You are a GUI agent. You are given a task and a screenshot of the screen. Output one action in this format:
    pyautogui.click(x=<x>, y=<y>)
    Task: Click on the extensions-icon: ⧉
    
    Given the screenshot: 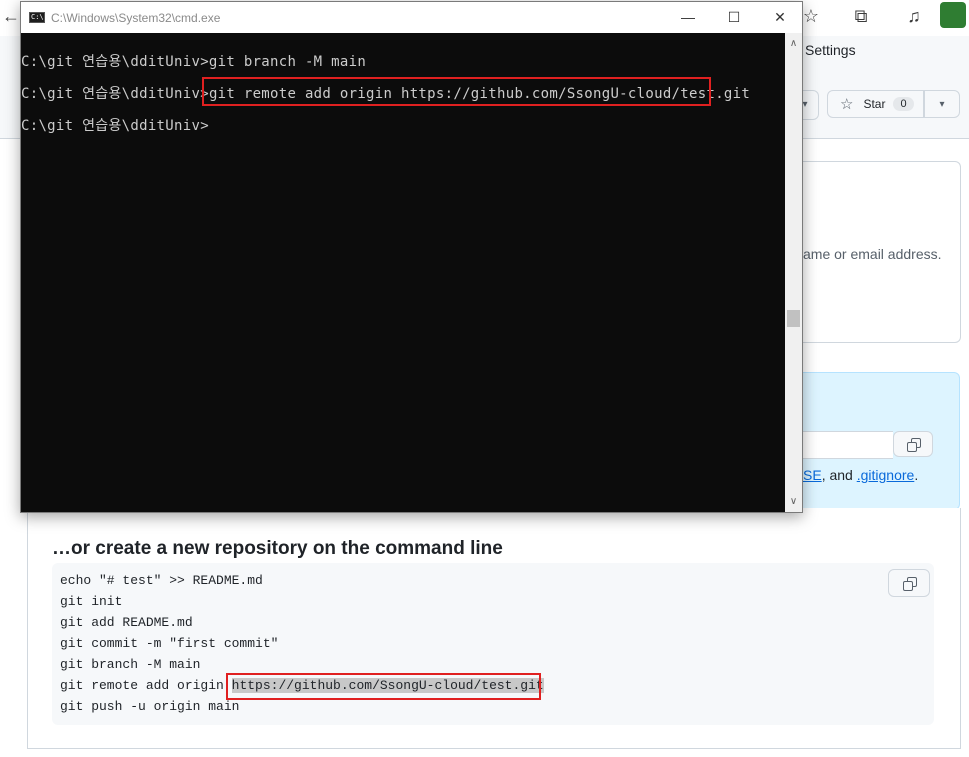 What is the action you would take?
    pyautogui.click(x=861, y=16)
    